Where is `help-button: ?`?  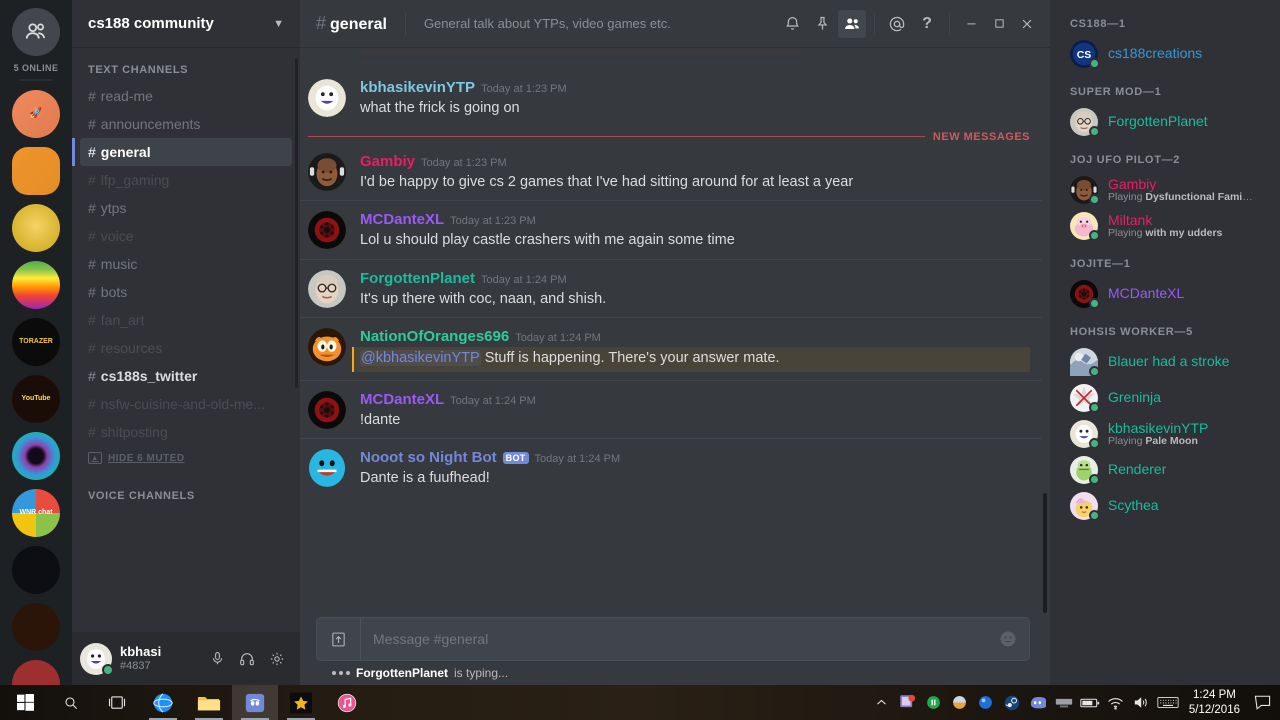 help-button: ? is located at coordinates (927, 24).